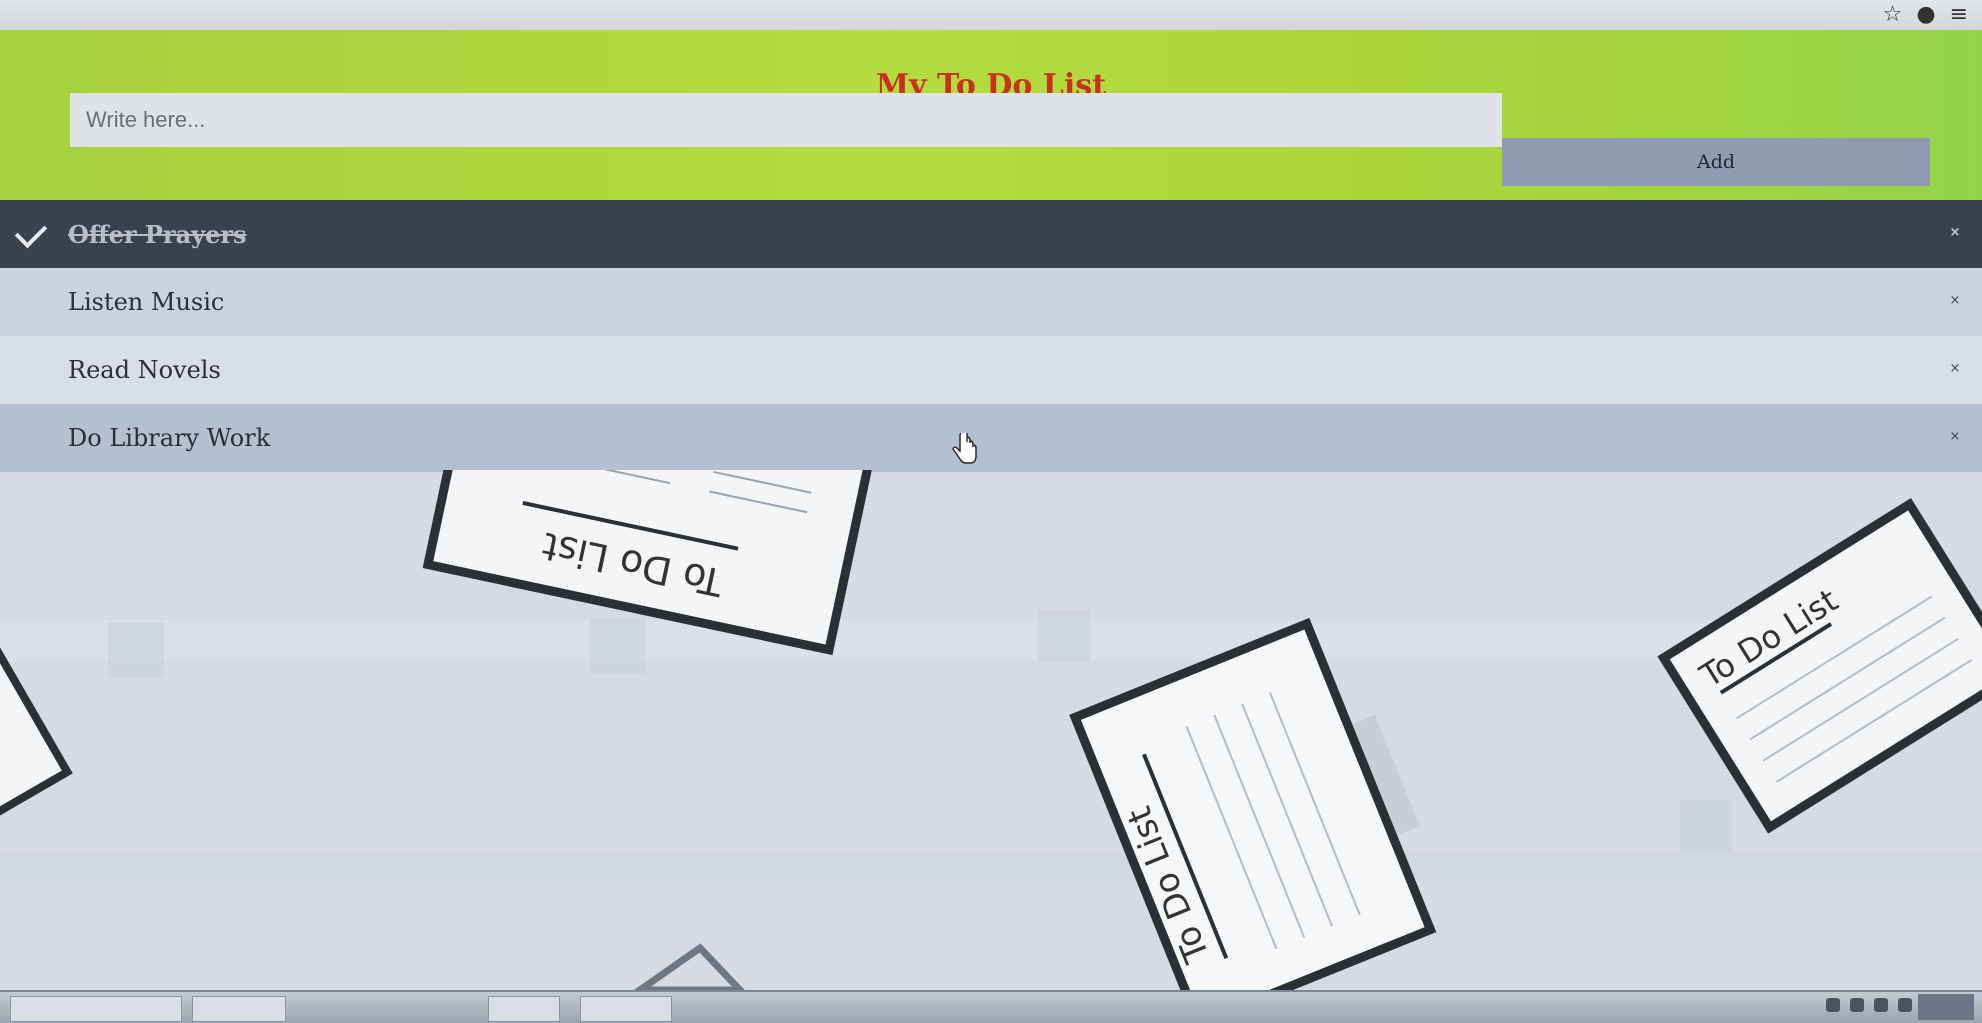 The width and height of the screenshot is (1982, 1023). Describe the element at coordinates (1716, 162) in the screenshot. I see `add-button: Add` at that location.